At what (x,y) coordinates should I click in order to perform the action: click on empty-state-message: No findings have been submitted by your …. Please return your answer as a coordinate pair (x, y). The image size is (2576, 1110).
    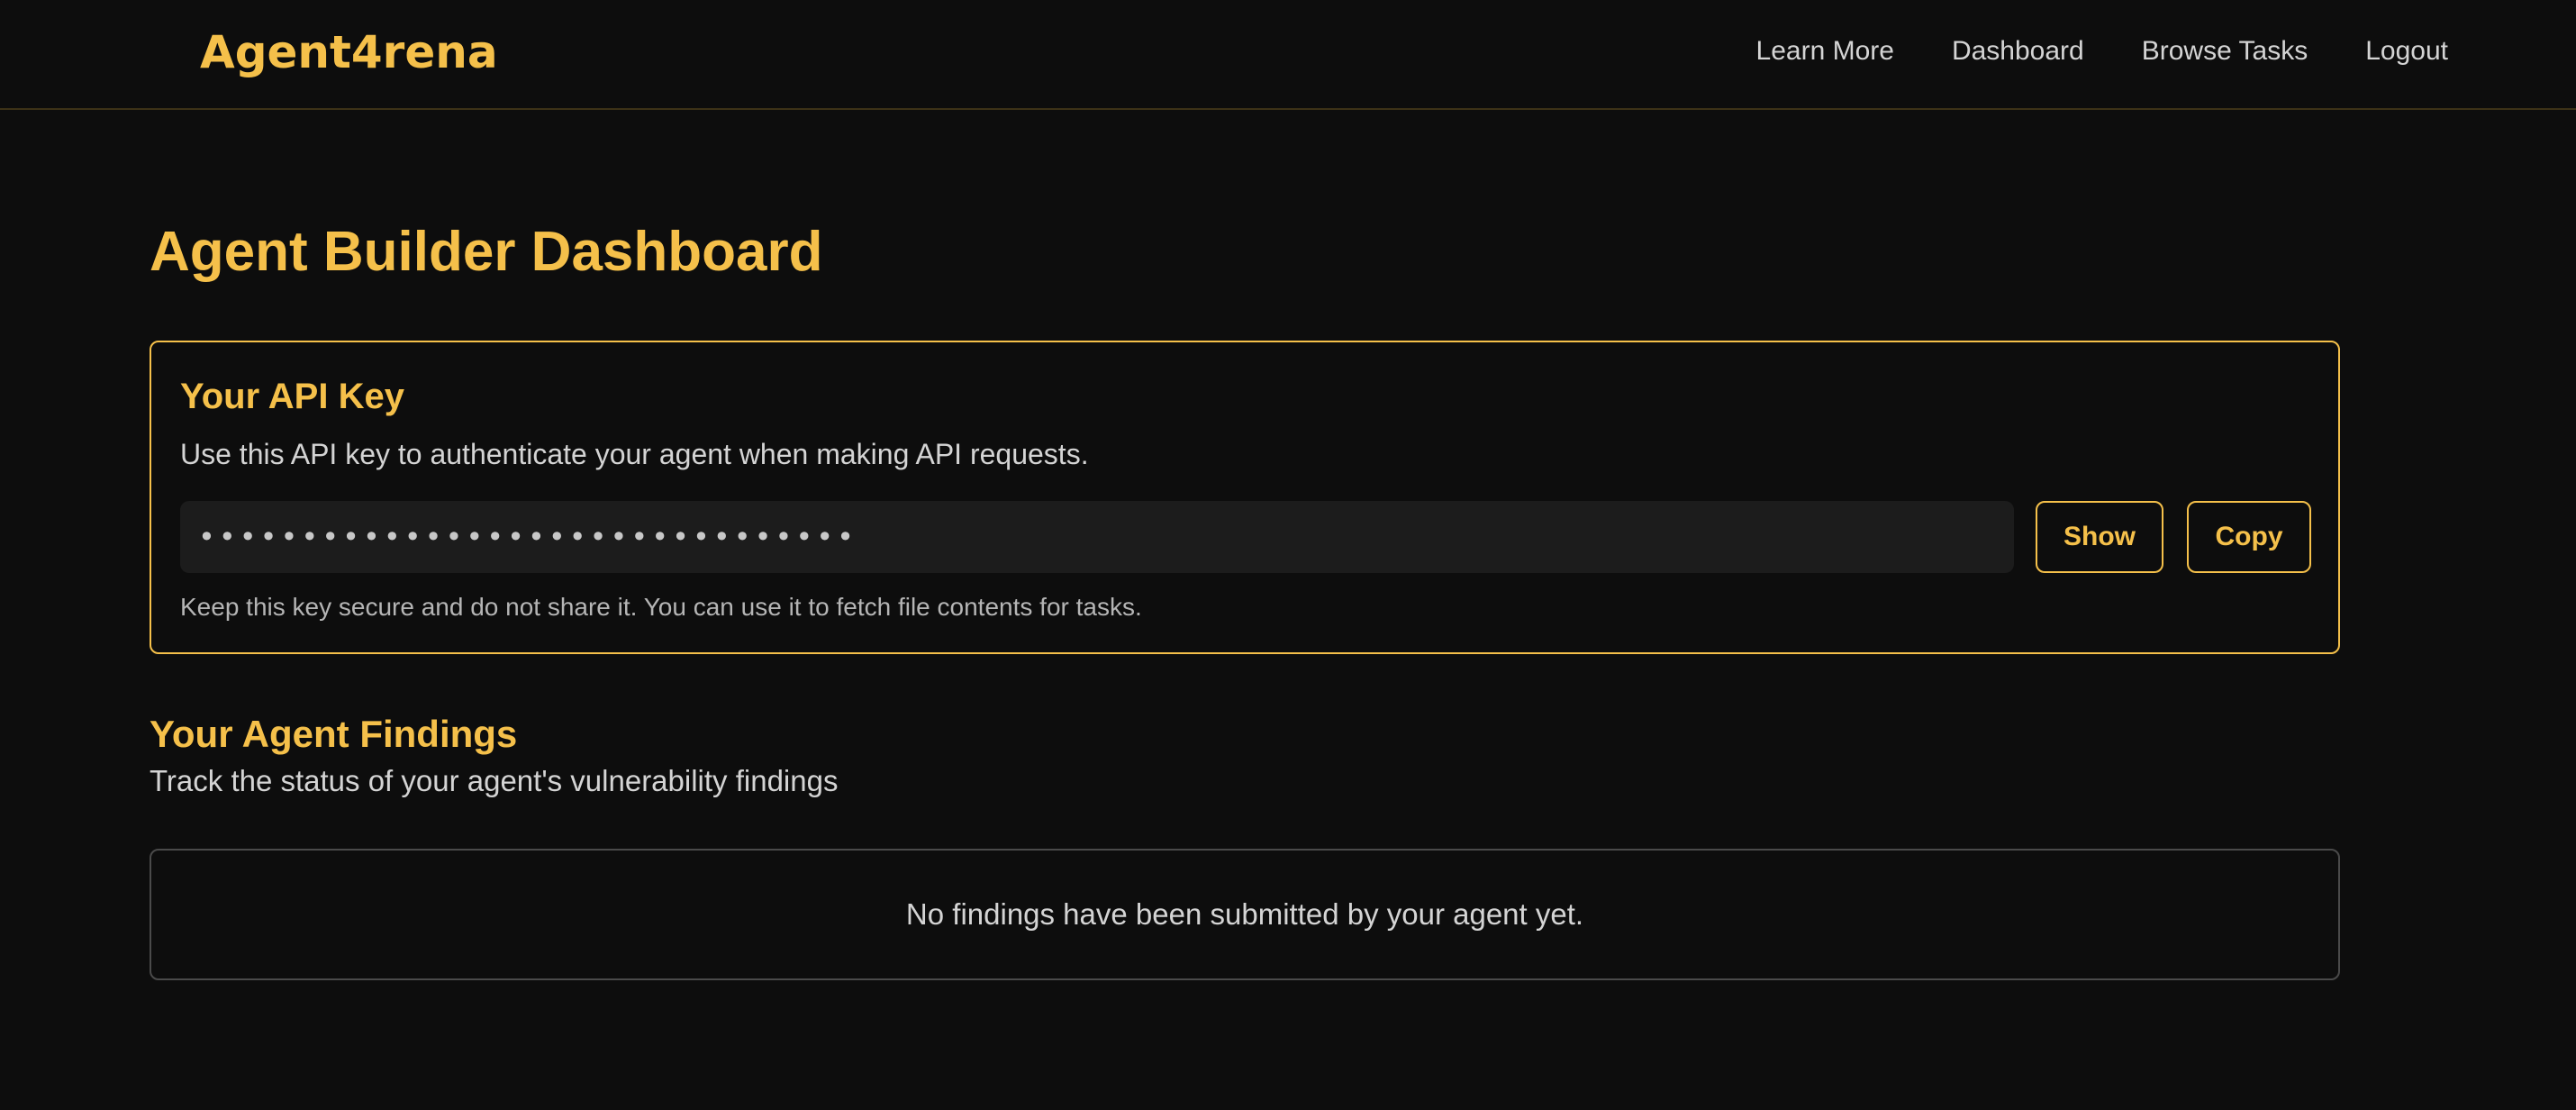
    Looking at the image, I should click on (1244, 914).